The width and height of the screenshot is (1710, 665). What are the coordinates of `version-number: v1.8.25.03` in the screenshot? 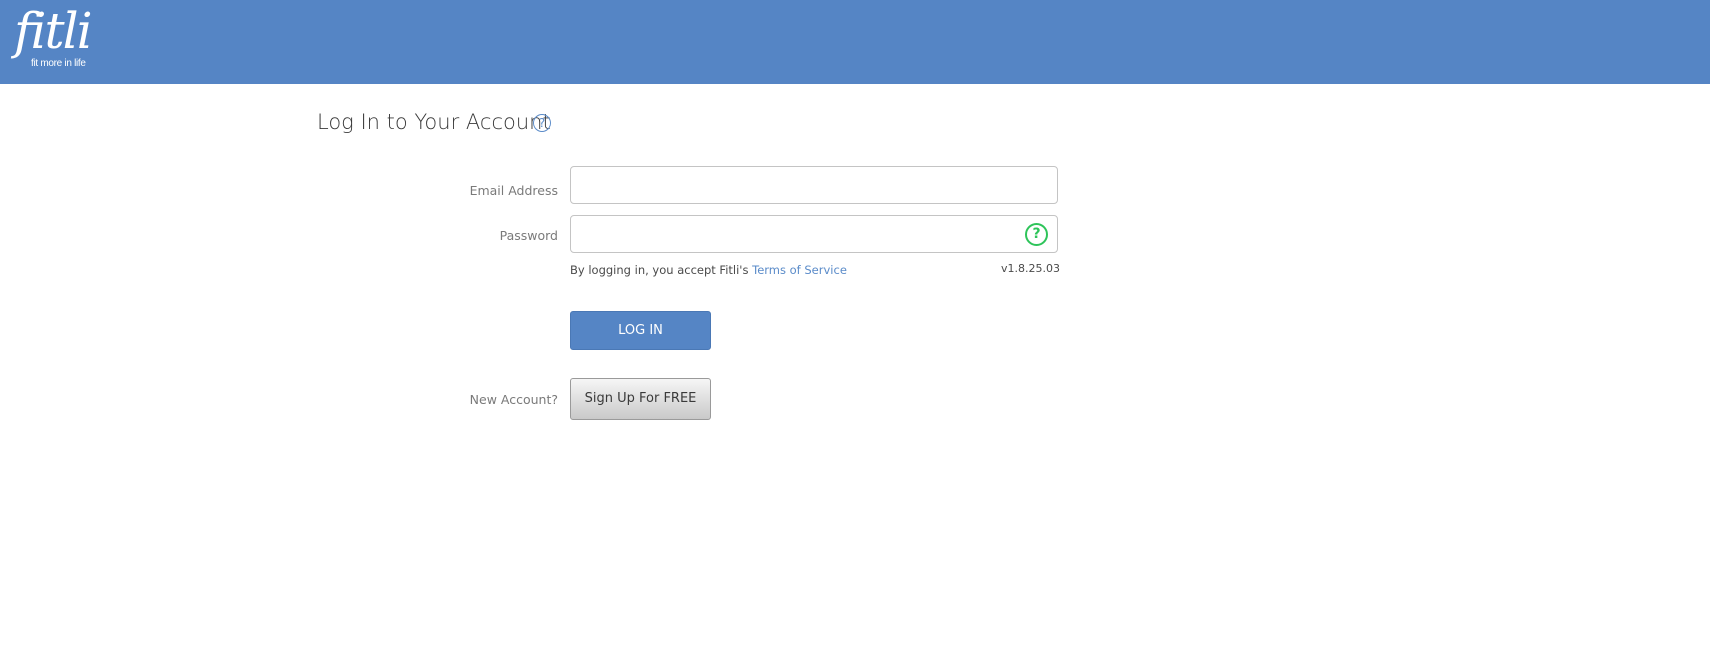 It's located at (1030, 268).